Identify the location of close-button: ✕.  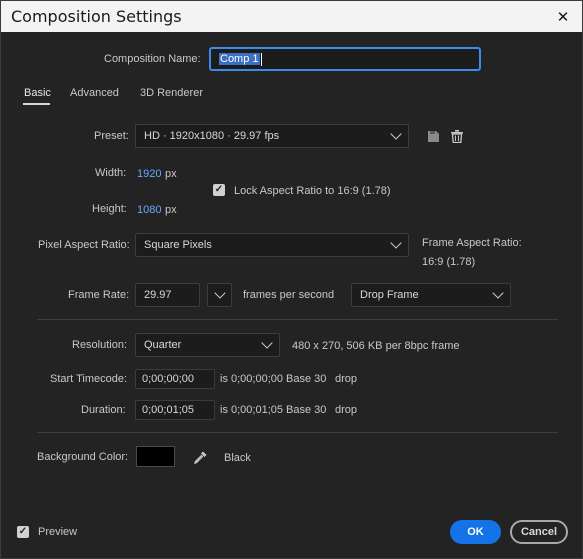
(563, 16).